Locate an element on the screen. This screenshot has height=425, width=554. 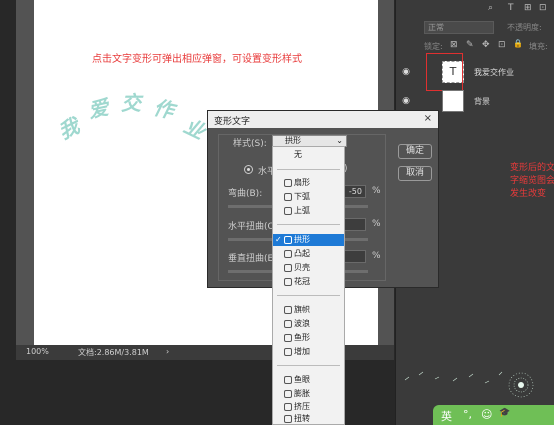
dropdown-item-label: 上弧 is located at coordinates (302, 210).